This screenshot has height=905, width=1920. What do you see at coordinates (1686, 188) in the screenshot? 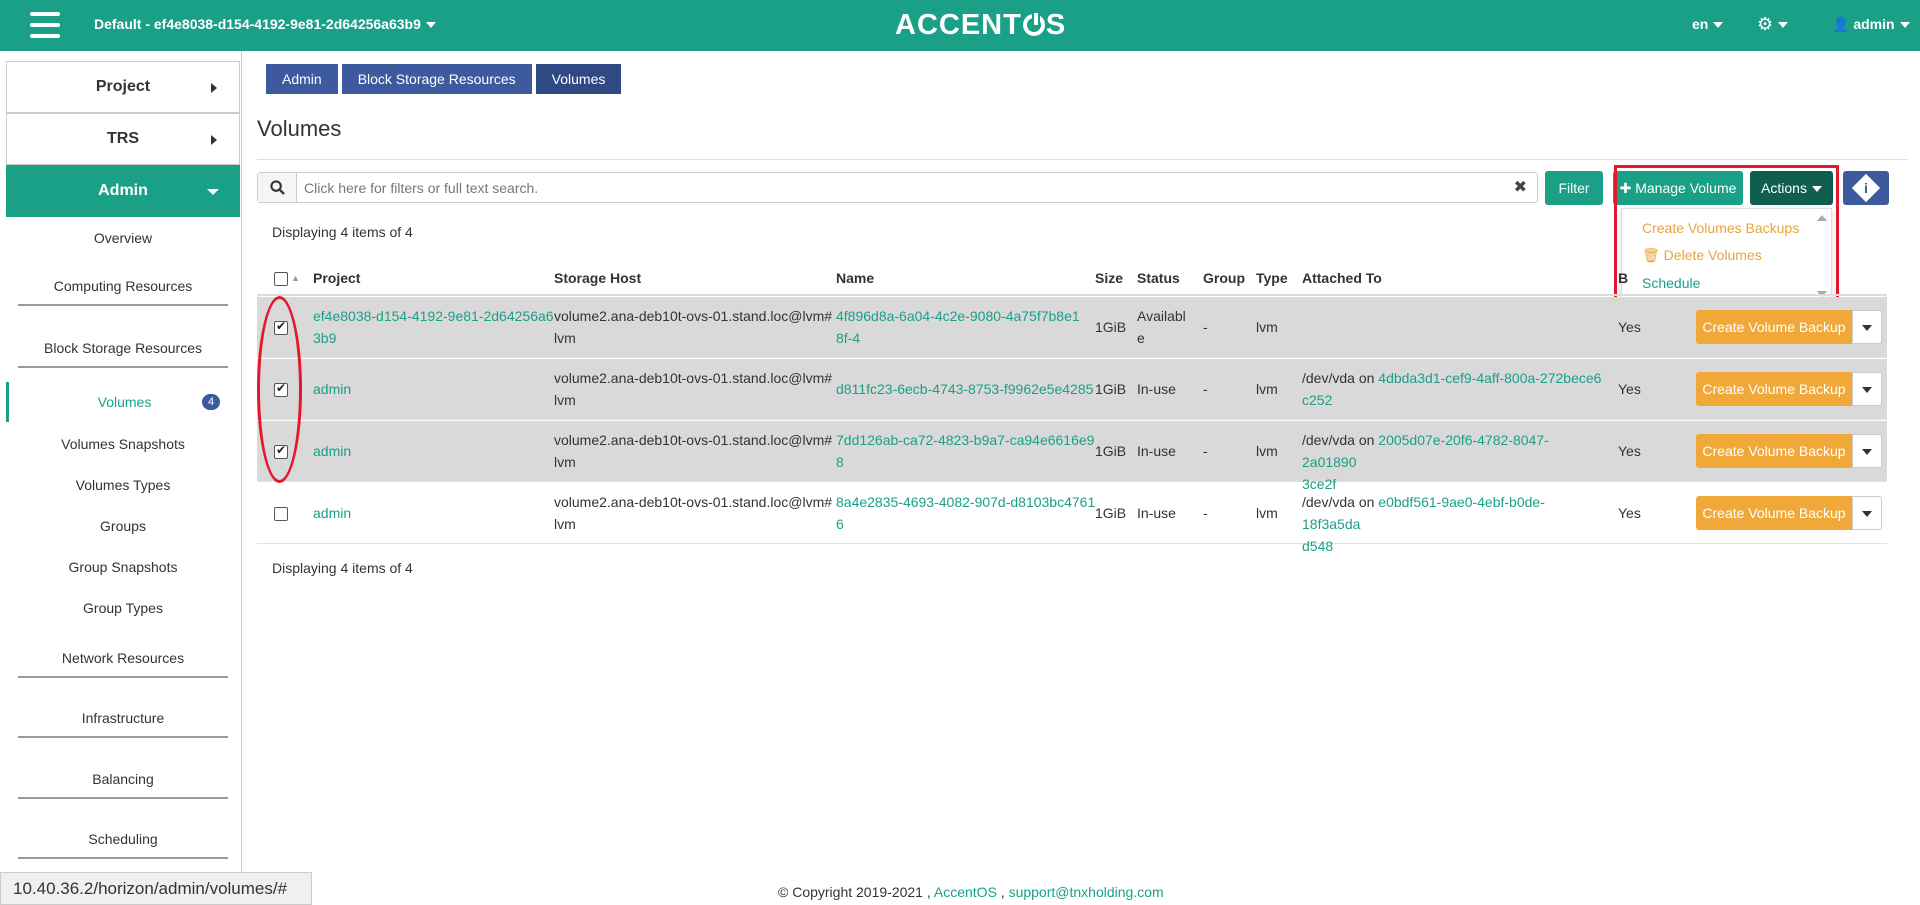
I see `manage-volume-label: Manage Volume` at bounding box center [1686, 188].